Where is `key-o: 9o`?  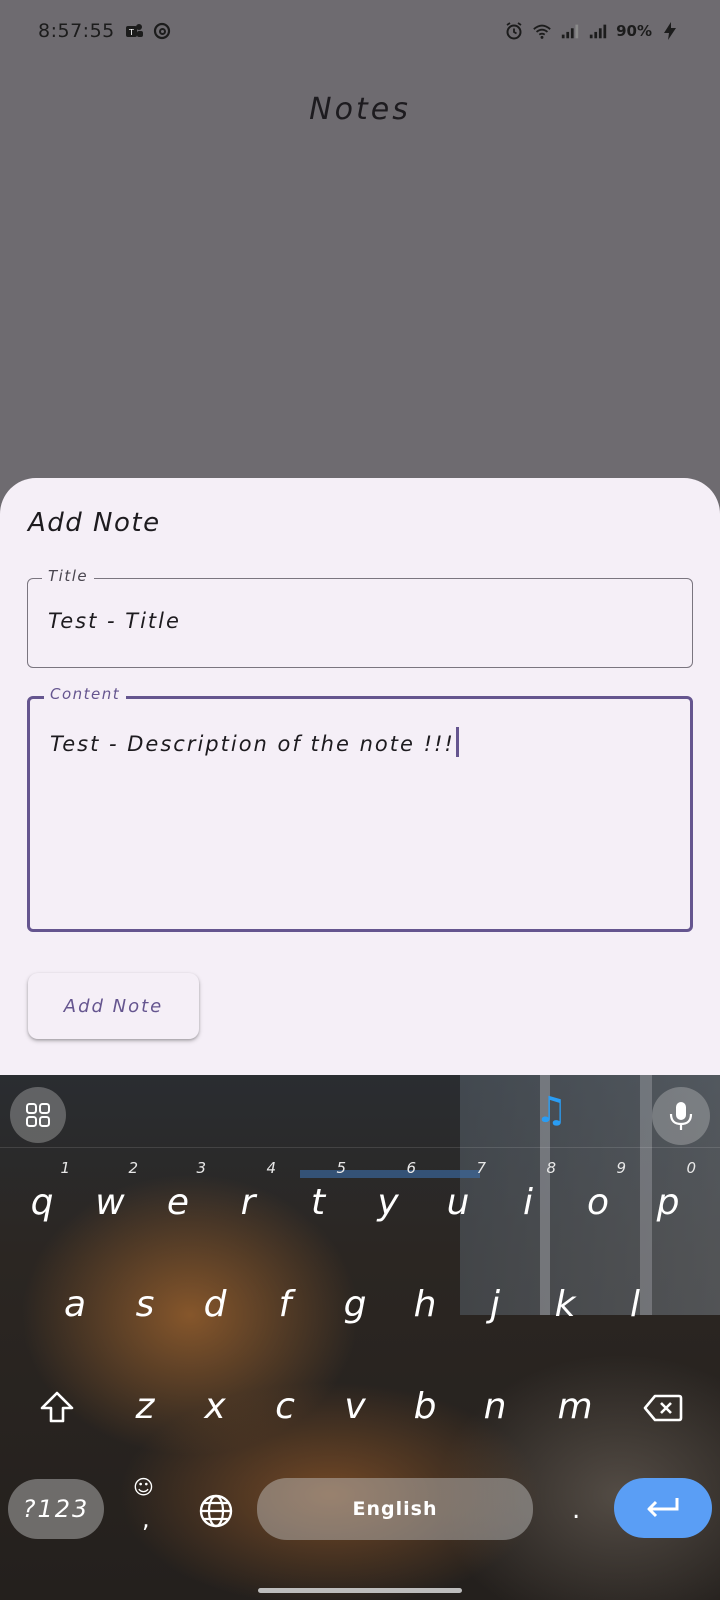
key-o: 9o is located at coordinates (598, 1191).